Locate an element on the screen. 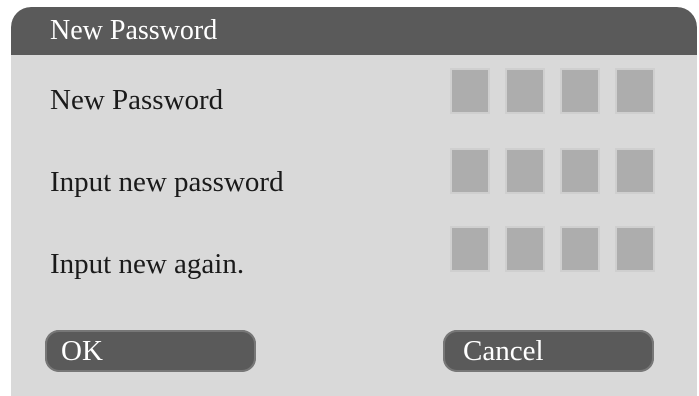  confirm-password-label: Input new again. is located at coordinates (147, 264).